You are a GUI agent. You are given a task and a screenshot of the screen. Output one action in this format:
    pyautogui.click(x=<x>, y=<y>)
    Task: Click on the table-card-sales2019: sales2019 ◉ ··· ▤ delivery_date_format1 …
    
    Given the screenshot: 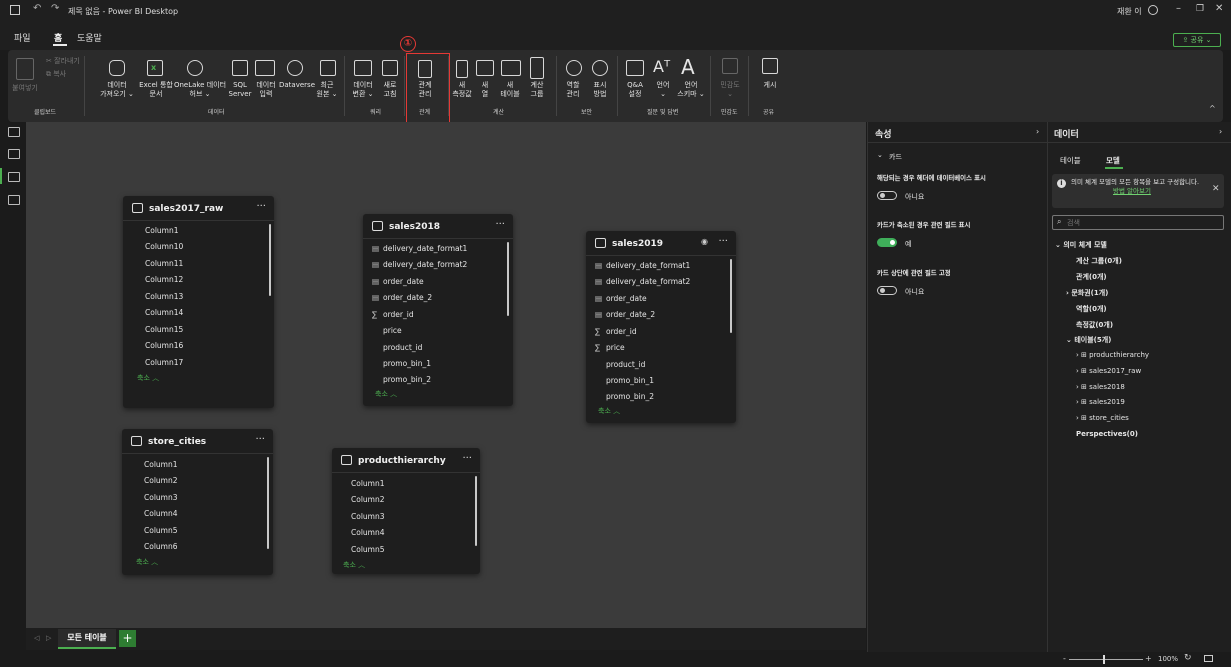 What is the action you would take?
    pyautogui.click(x=661, y=327)
    